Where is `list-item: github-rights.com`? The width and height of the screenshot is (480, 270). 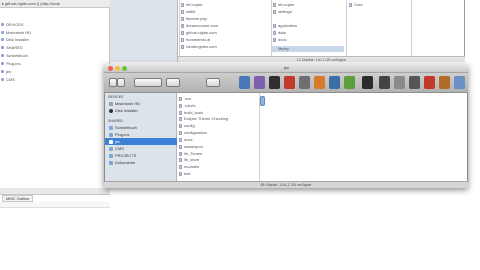
list-item: github-rights.com is located at coordinates (199, 33).